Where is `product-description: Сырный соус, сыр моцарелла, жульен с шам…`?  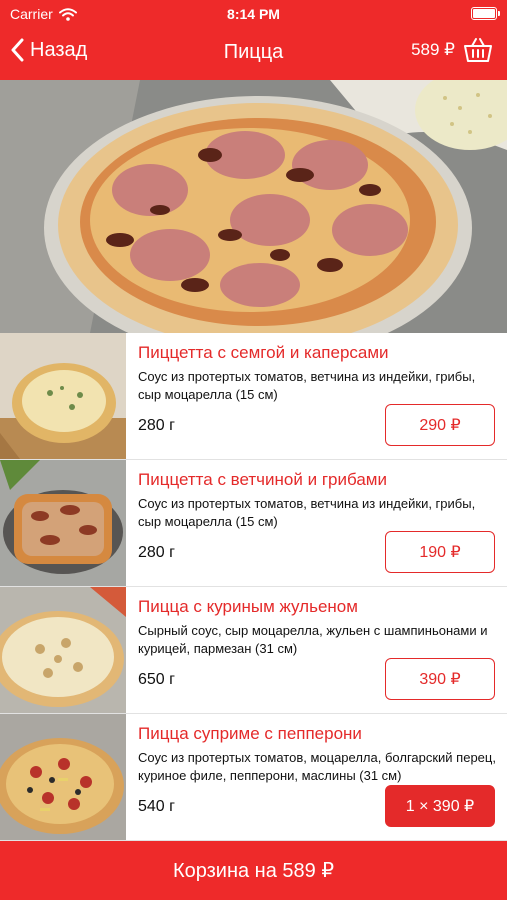 product-description: Сырный соус, сыр моцарелла, жульен с шам… is located at coordinates (313, 639).